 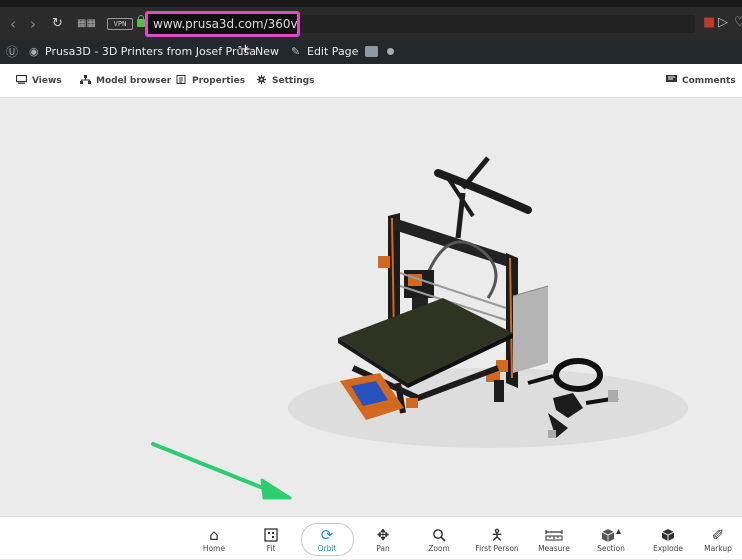 What do you see at coordinates (219, 81) in the screenshot?
I see `properties-label: Properties` at bounding box center [219, 81].